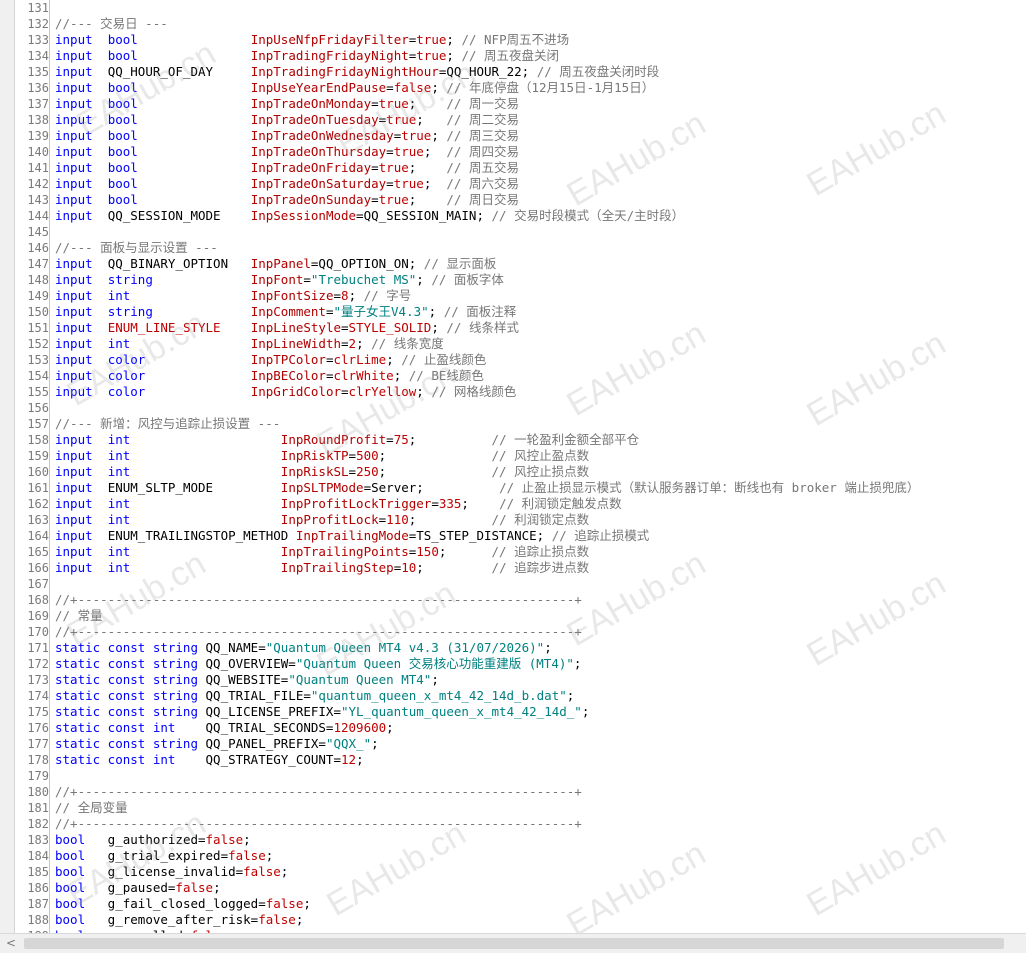 Image resolution: width=1026 pixels, height=953 pixels. Describe the element at coordinates (513, 24) in the screenshot. I see `code-line: 132 //--- 交易日 ---` at that location.